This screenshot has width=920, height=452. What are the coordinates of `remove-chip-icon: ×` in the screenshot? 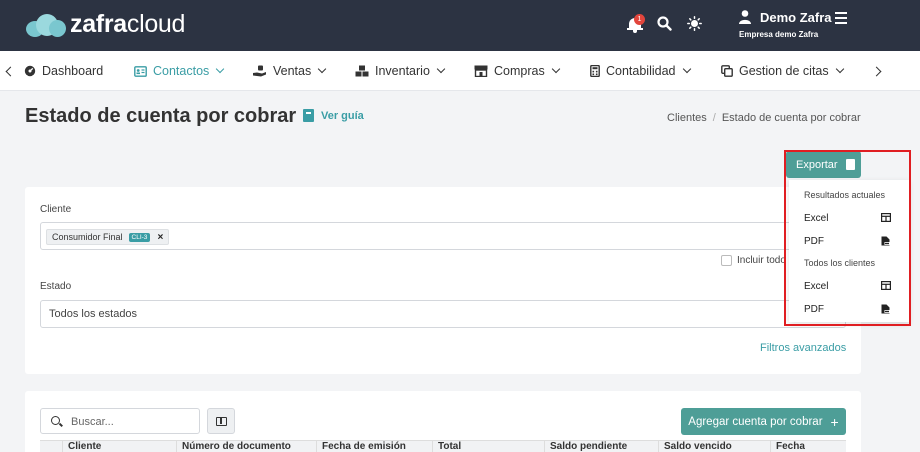 It's located at (160, 237).